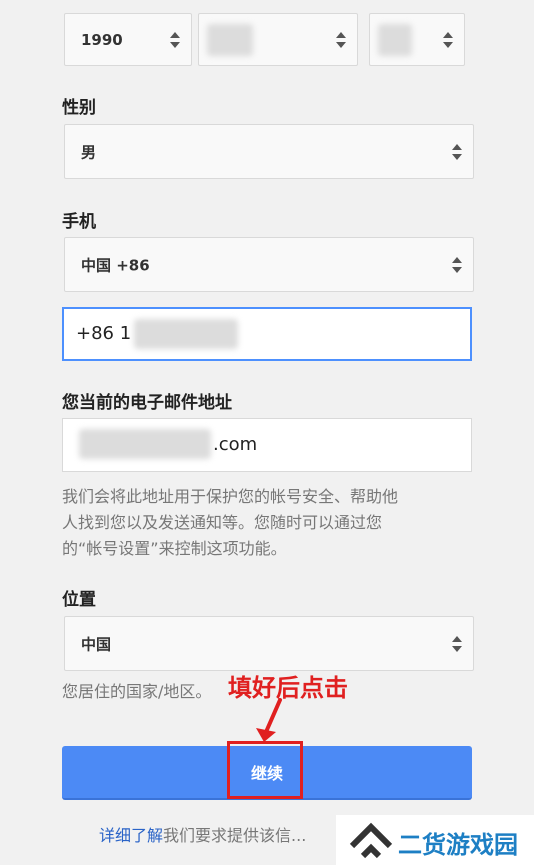  Describe the element at coordinates (174, 548) in the screenshot. I see `email-help-line: 的“帐号设置”来控制这项功能。` at that location.